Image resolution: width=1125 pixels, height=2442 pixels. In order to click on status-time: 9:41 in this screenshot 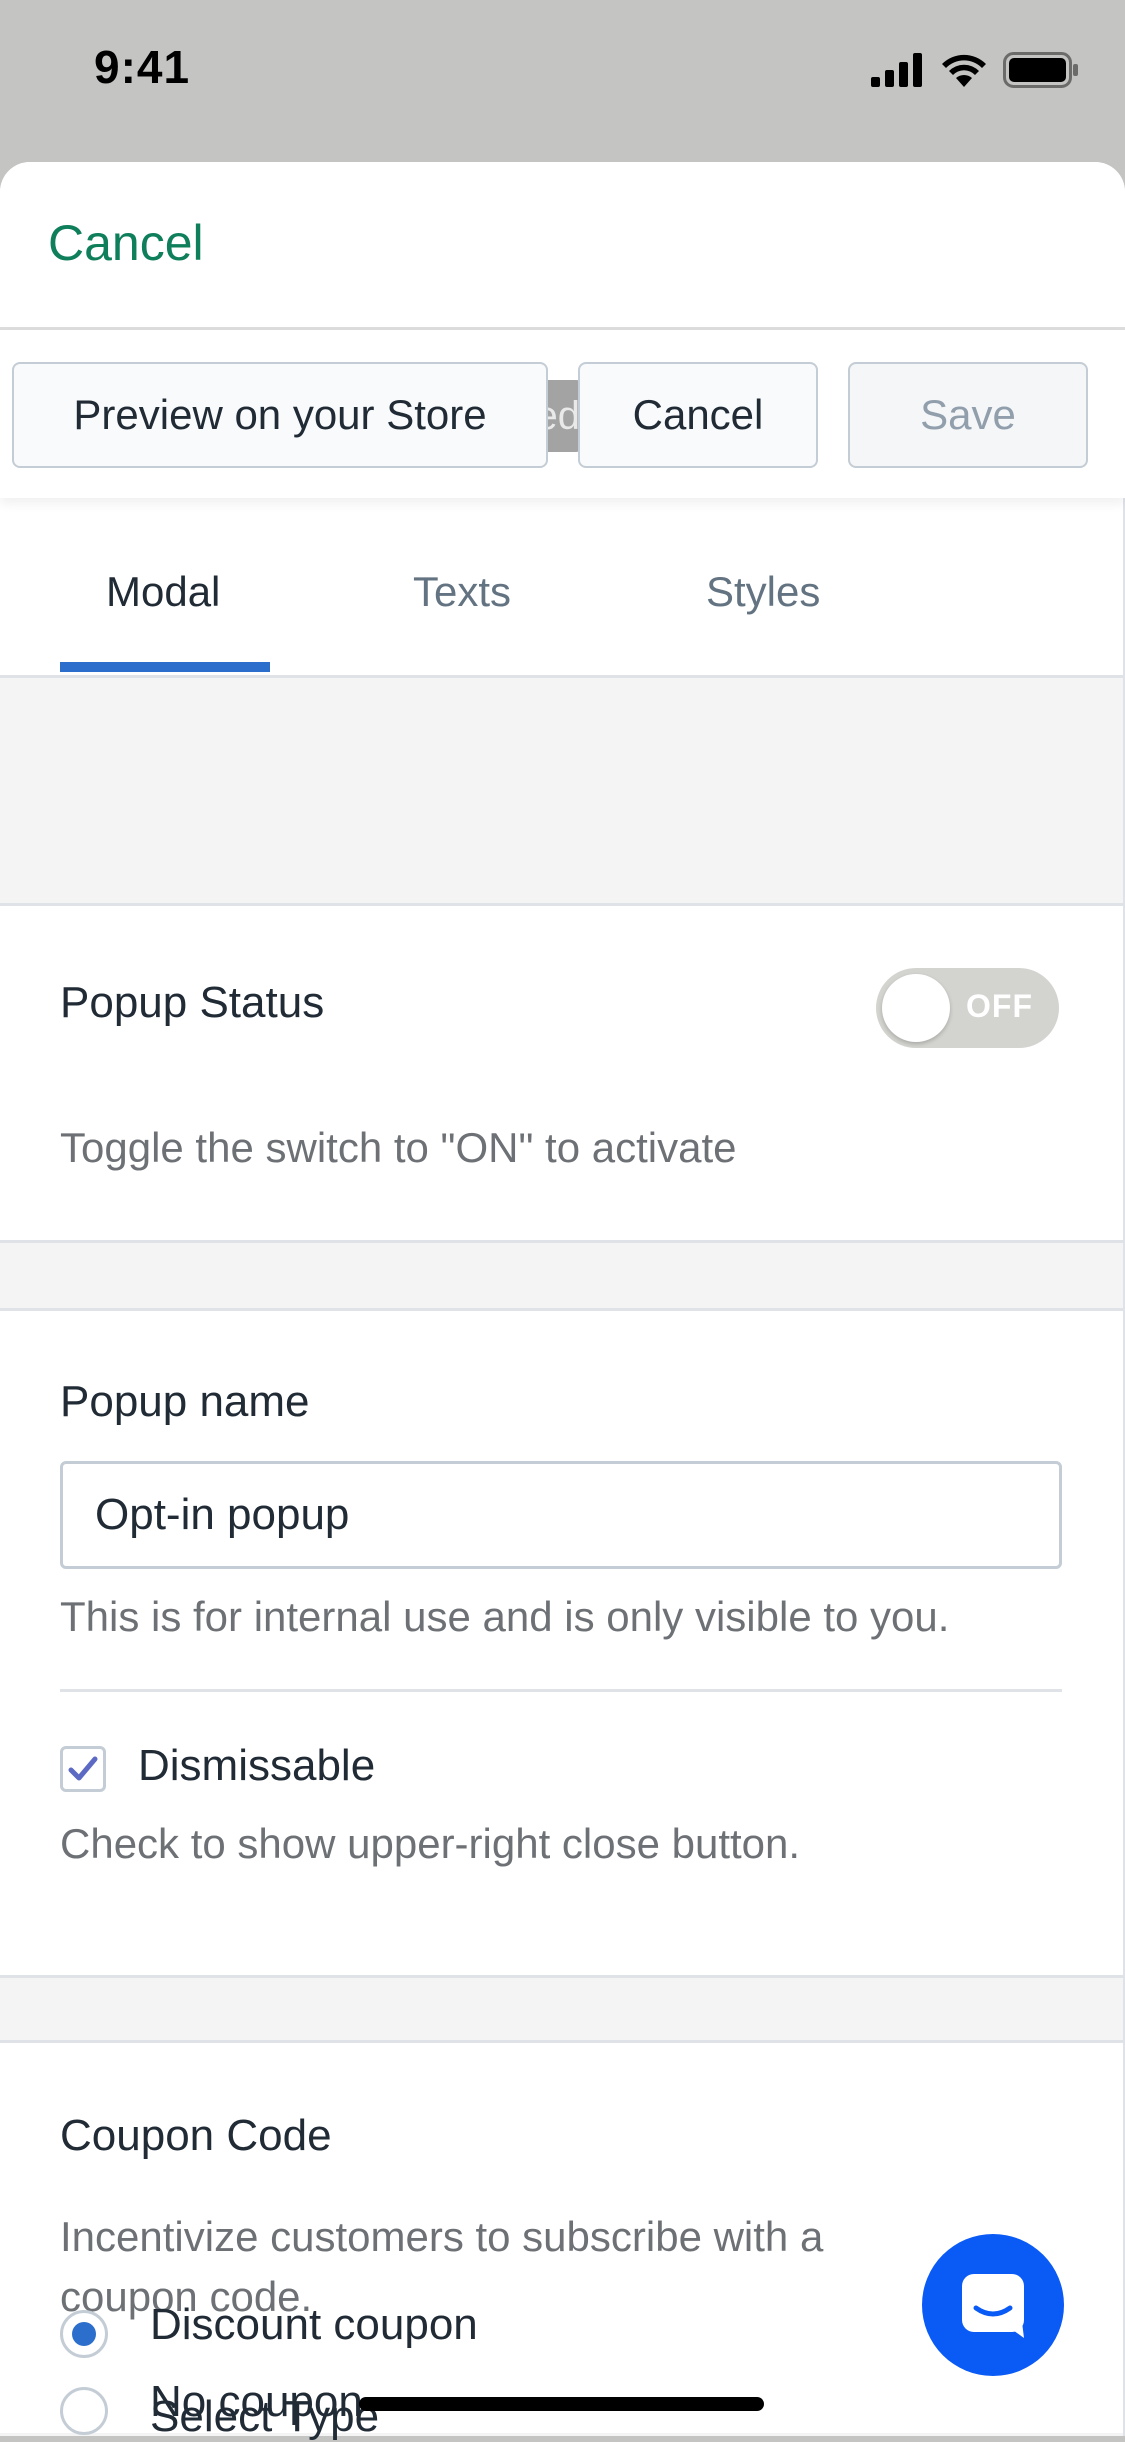, I will do `click(142, 67)`.